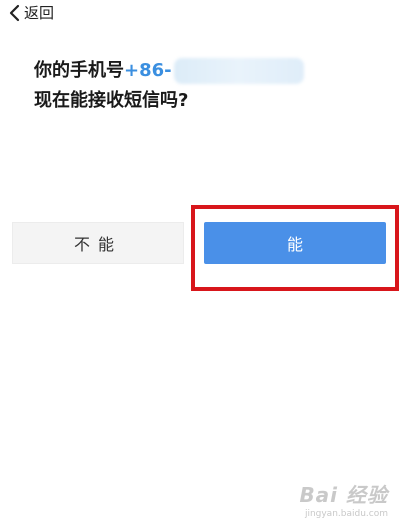 This screenshot has width=400, height=525. I want to click on sms-question: 你的手机号 +86- 现在能接收短信吗?, so click(204, 86).